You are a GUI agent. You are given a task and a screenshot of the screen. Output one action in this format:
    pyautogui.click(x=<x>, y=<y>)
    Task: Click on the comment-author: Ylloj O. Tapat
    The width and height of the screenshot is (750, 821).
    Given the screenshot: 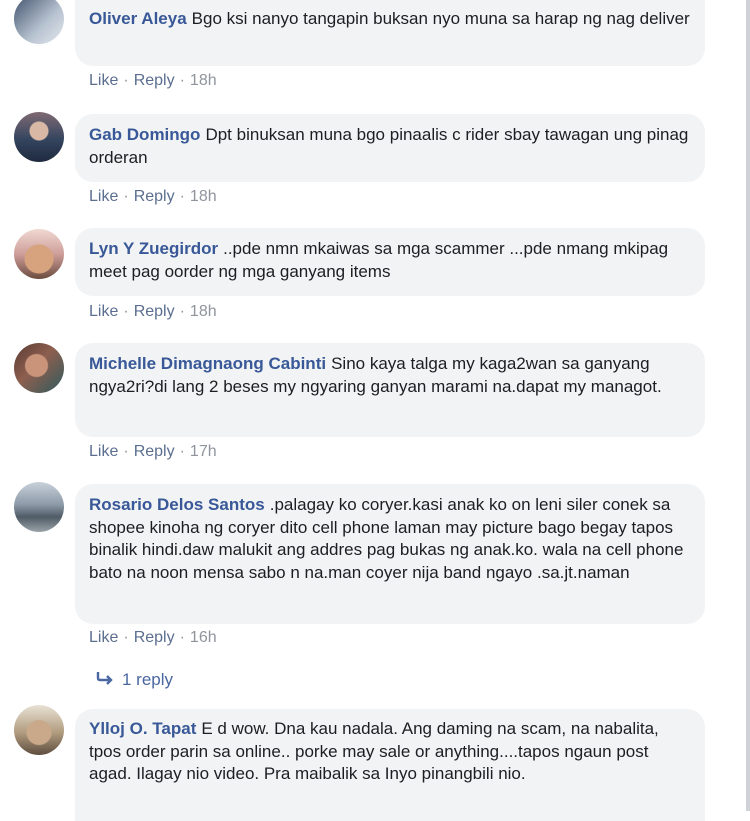 What is the action you would take?
    pyautogui.click(x=142, y=728)
    